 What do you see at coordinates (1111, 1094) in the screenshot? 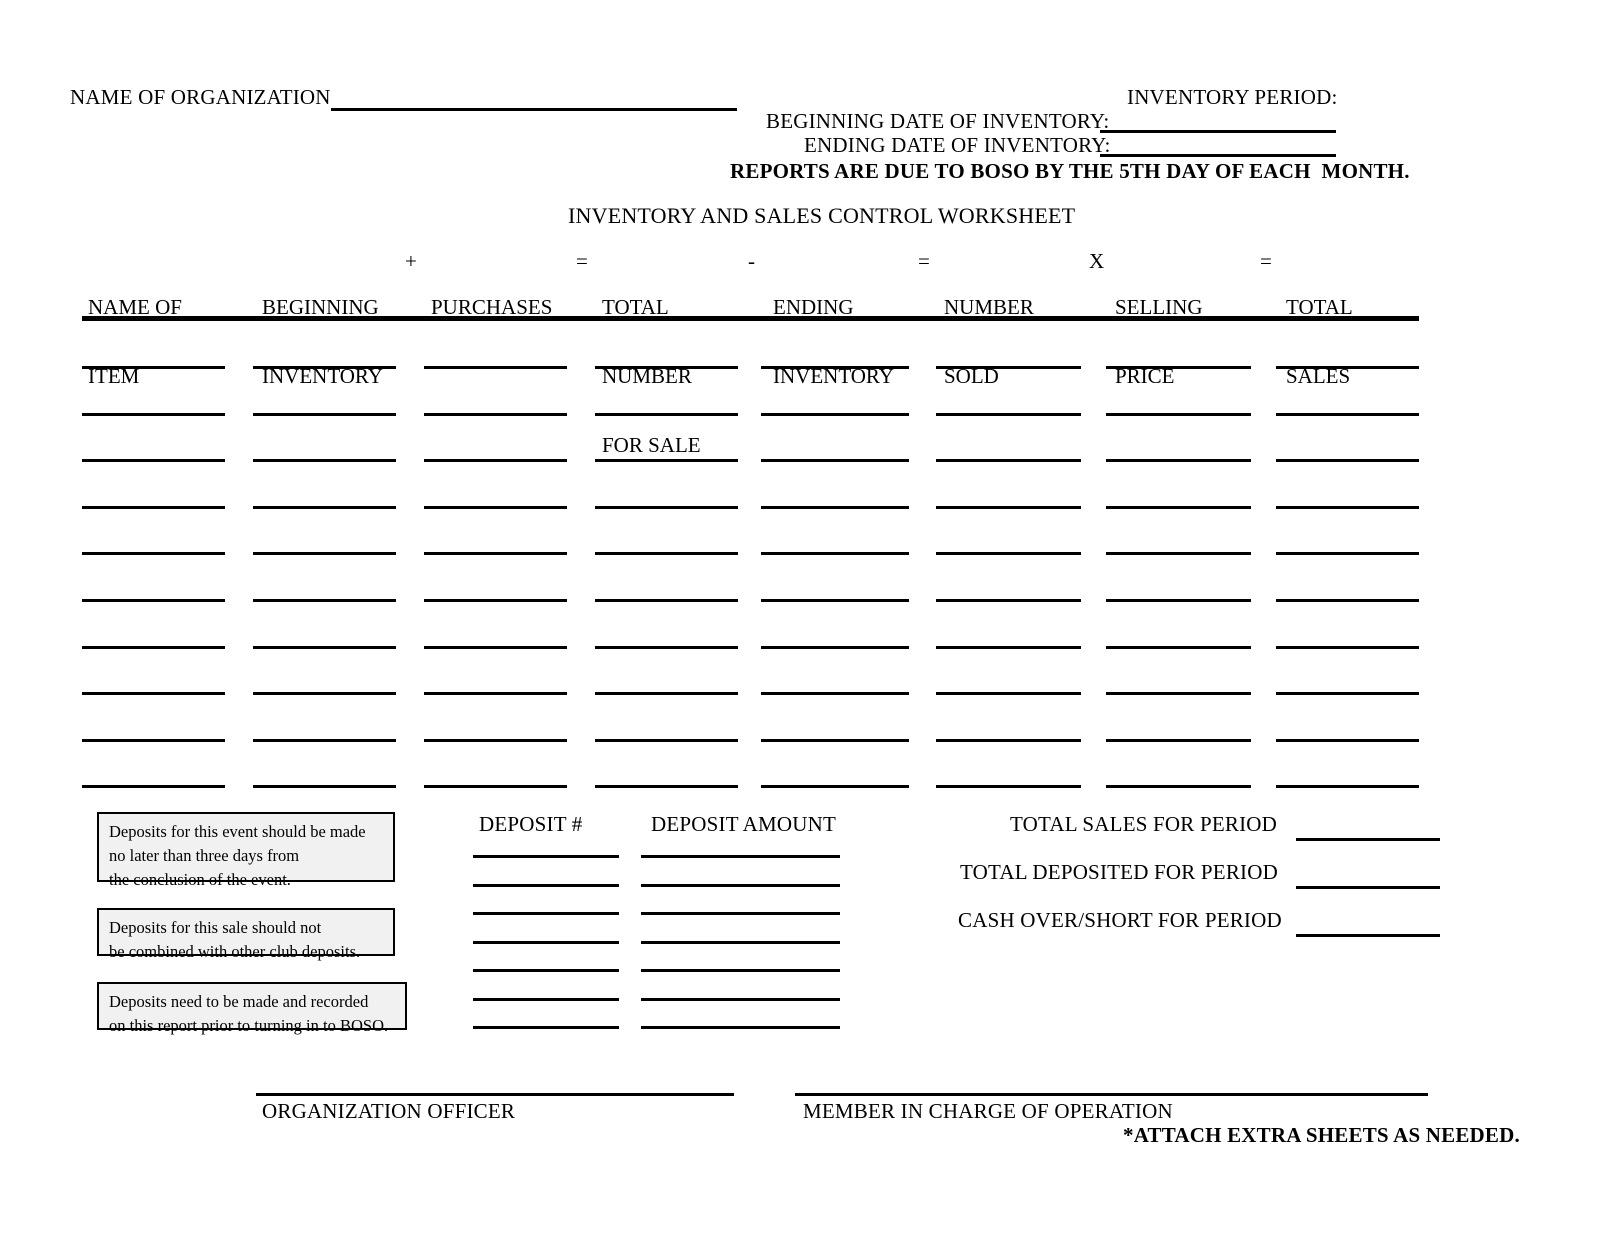
I see `member-in-charge-signature-line` at bounding box center [1111, 1094].